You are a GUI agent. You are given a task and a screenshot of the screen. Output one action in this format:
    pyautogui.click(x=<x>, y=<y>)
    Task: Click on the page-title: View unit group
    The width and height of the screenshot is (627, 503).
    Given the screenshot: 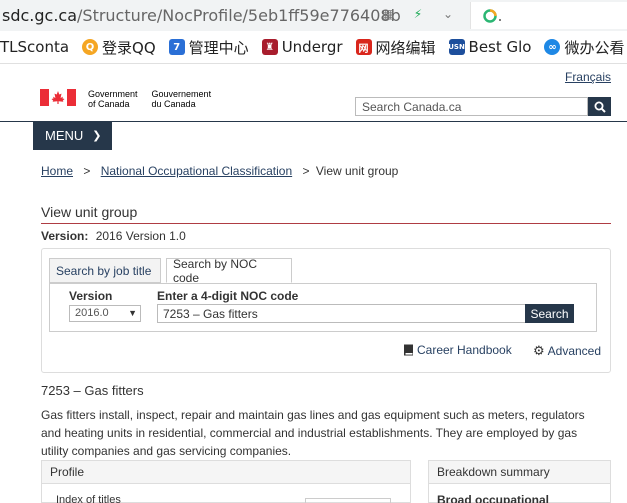 What is the action you would take?
    pyautogui.click(x=326, y=214)
    